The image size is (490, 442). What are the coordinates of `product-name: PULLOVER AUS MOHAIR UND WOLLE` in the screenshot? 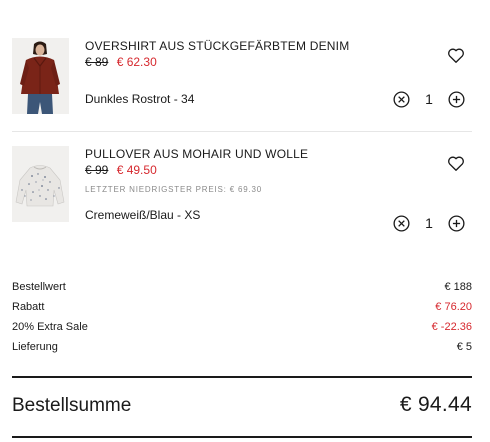 It's located at (196, 154).